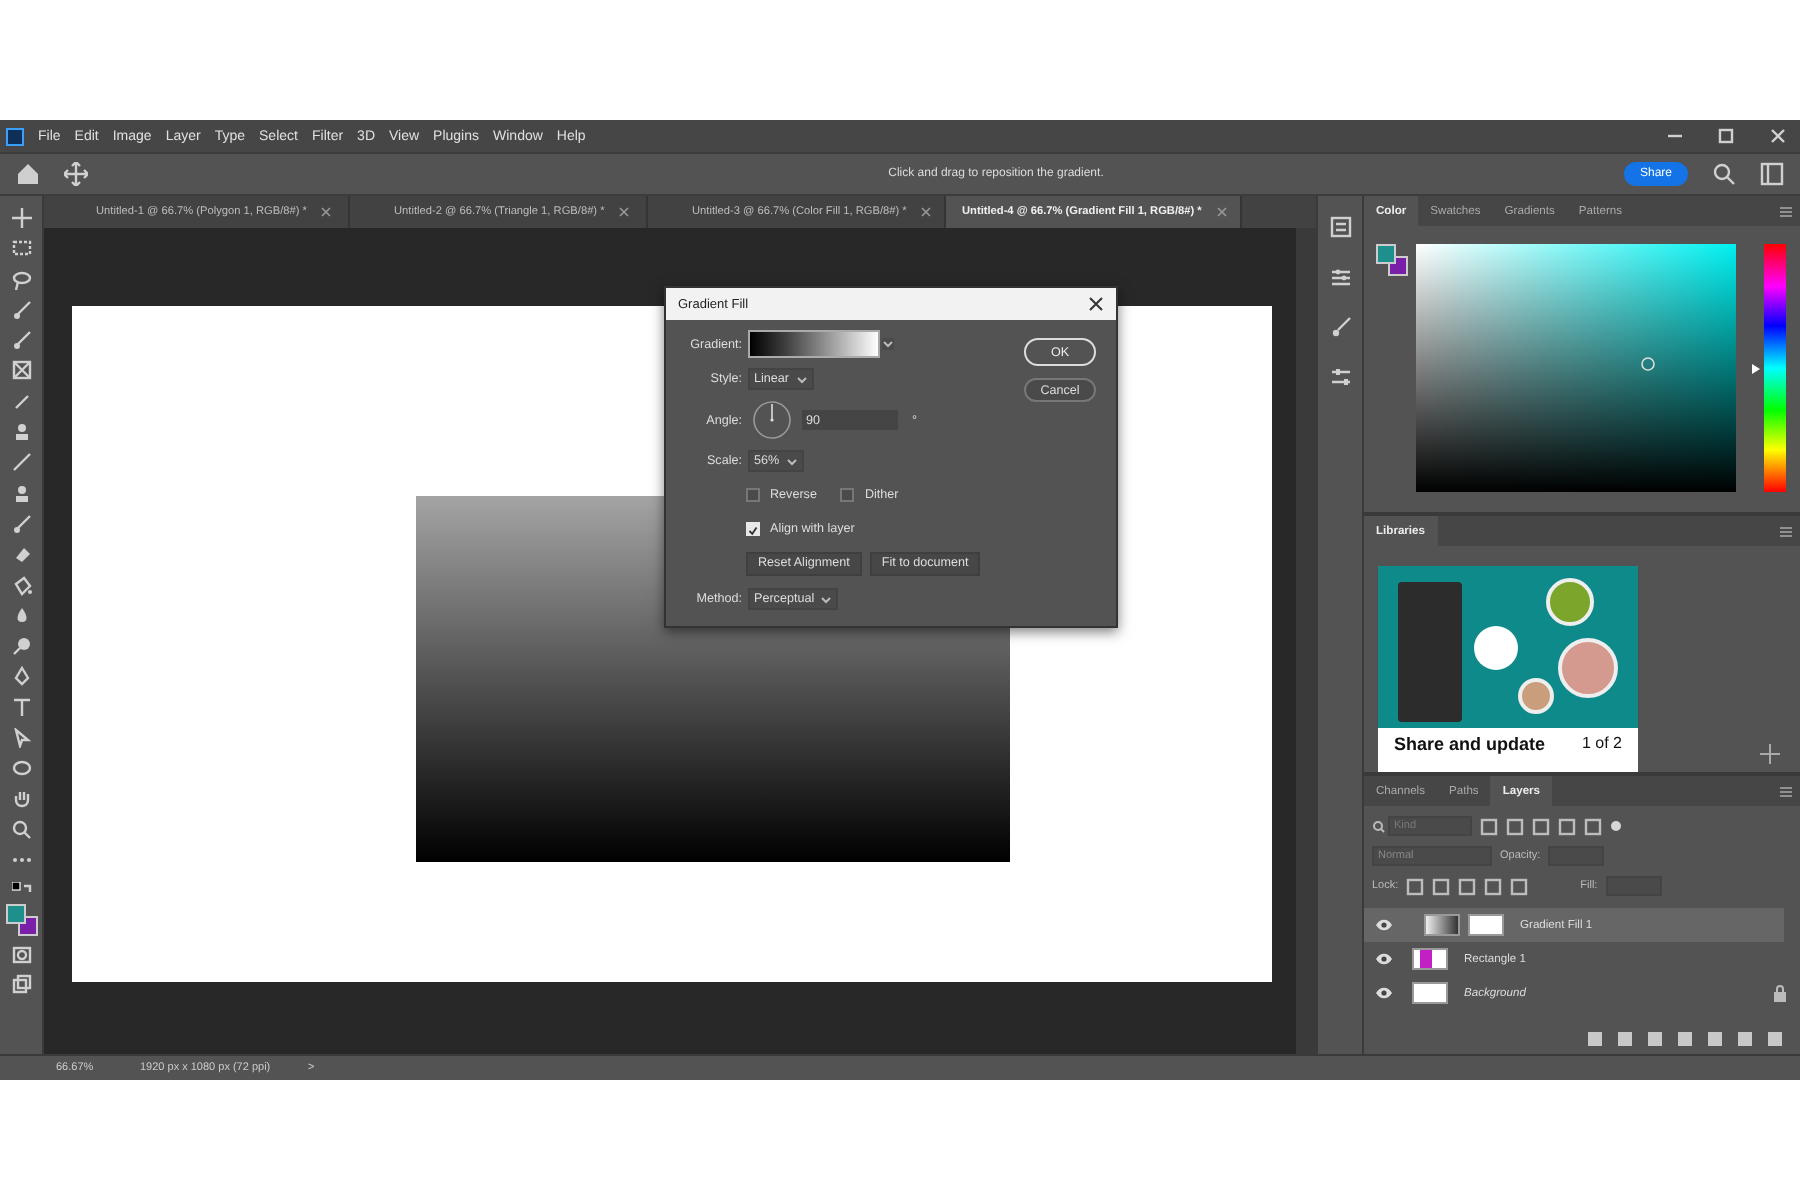 The image size is (1800, 1200). What do you see at coordinates (21, 955) in the screenshot?
I see `quick-mask-icon` at bounding box center [21, 955].